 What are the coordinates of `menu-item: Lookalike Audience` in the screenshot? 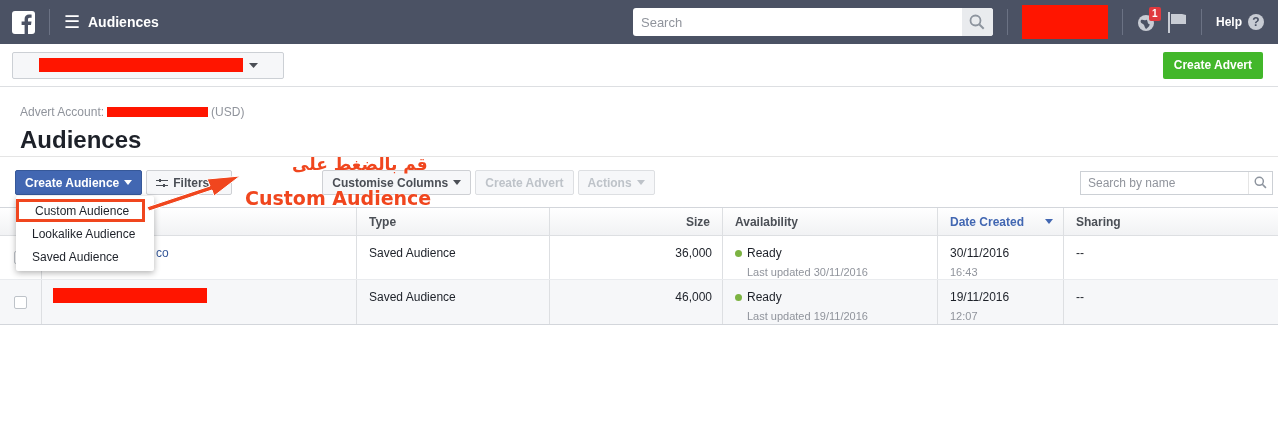 It's located at (85, 233).